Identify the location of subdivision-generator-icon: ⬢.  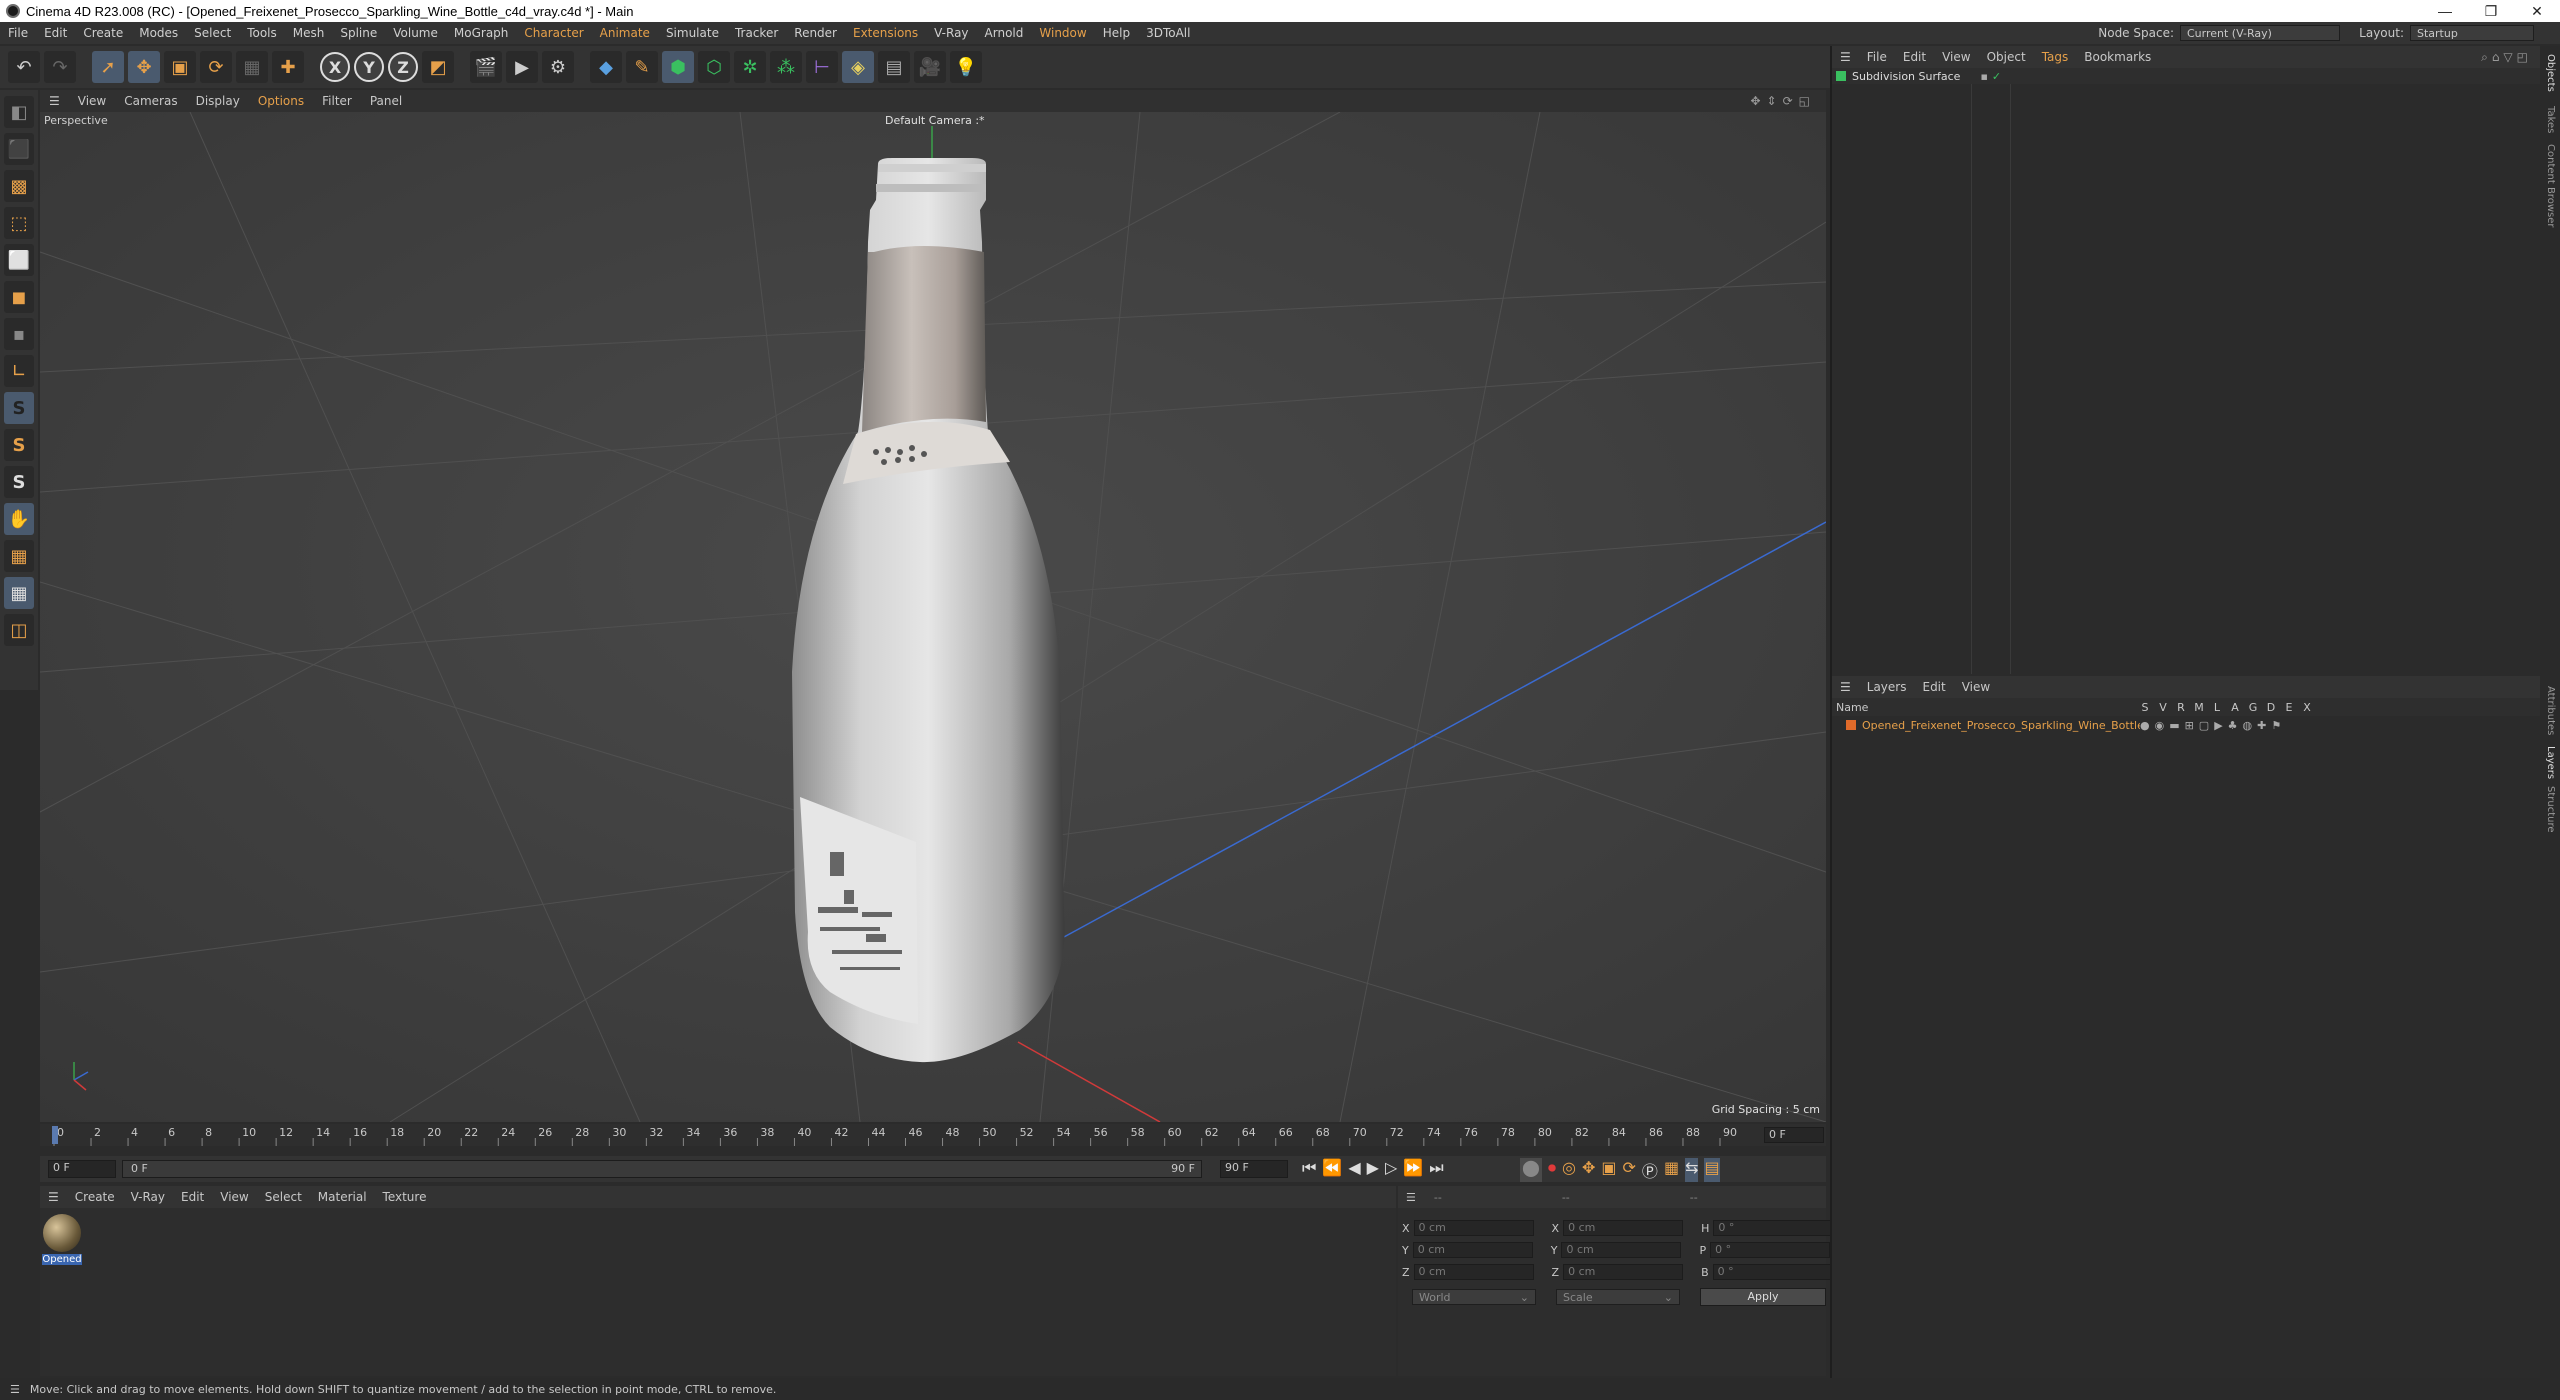
(678, 67).